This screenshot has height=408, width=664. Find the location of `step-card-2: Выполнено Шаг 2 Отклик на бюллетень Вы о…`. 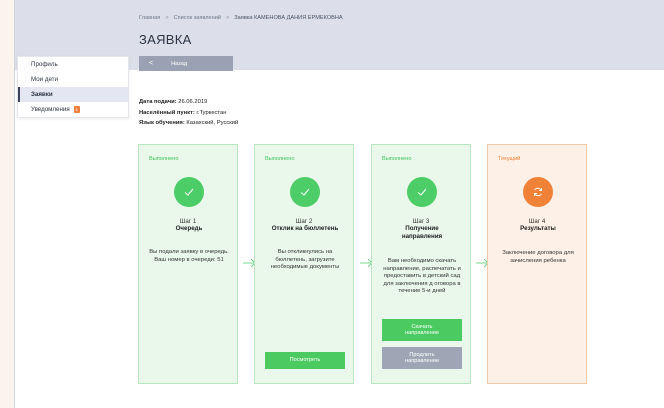

step-card-2: Выполнено Шаг 2 Отклик на бюллетень Вы о… is located at coordinates (304, 264).